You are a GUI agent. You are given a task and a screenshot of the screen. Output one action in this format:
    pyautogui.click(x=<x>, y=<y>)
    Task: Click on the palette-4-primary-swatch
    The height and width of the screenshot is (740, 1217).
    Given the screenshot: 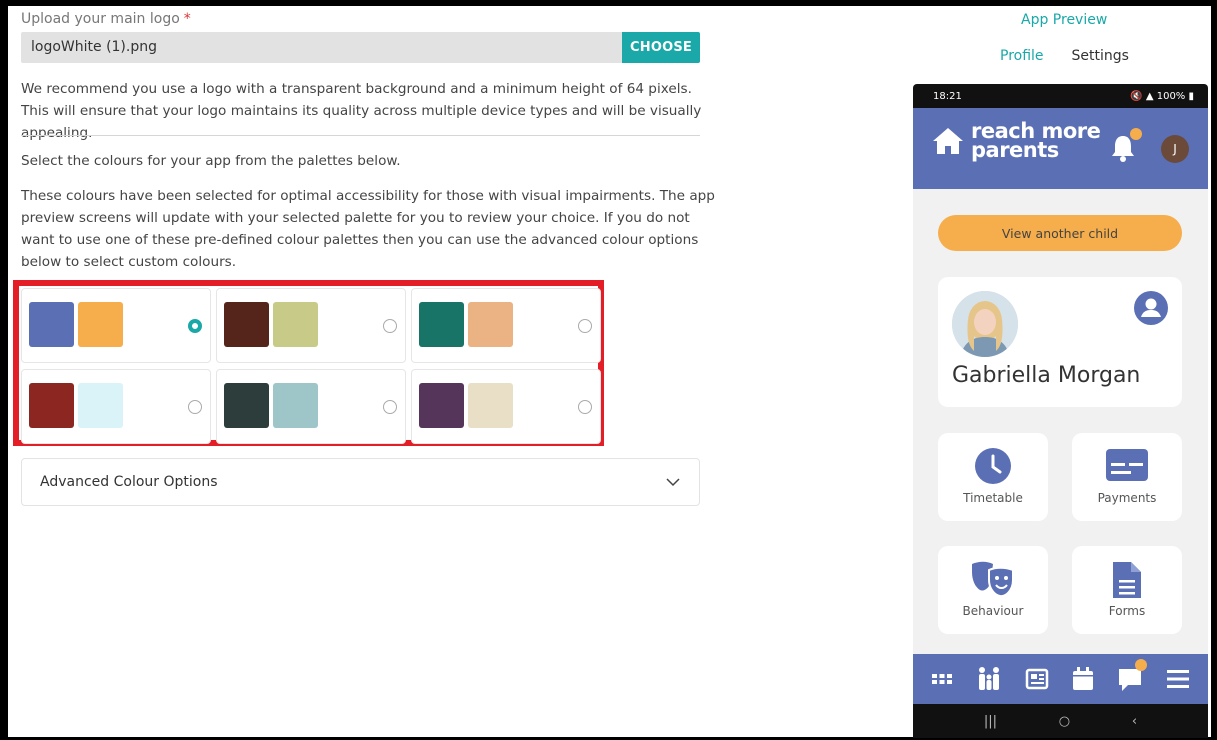 What is the action you would take?
    pyautogui.click(x=51, y=405)
    